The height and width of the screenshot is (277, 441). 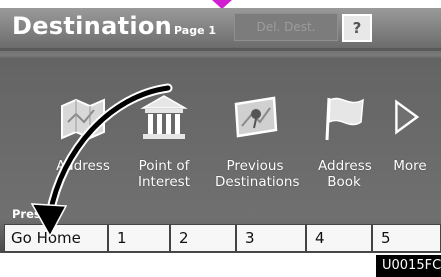 What do you see at coordinates (83, 166) in the screenshot?
I see `address-label: Address` at bounding box center [83, 166].